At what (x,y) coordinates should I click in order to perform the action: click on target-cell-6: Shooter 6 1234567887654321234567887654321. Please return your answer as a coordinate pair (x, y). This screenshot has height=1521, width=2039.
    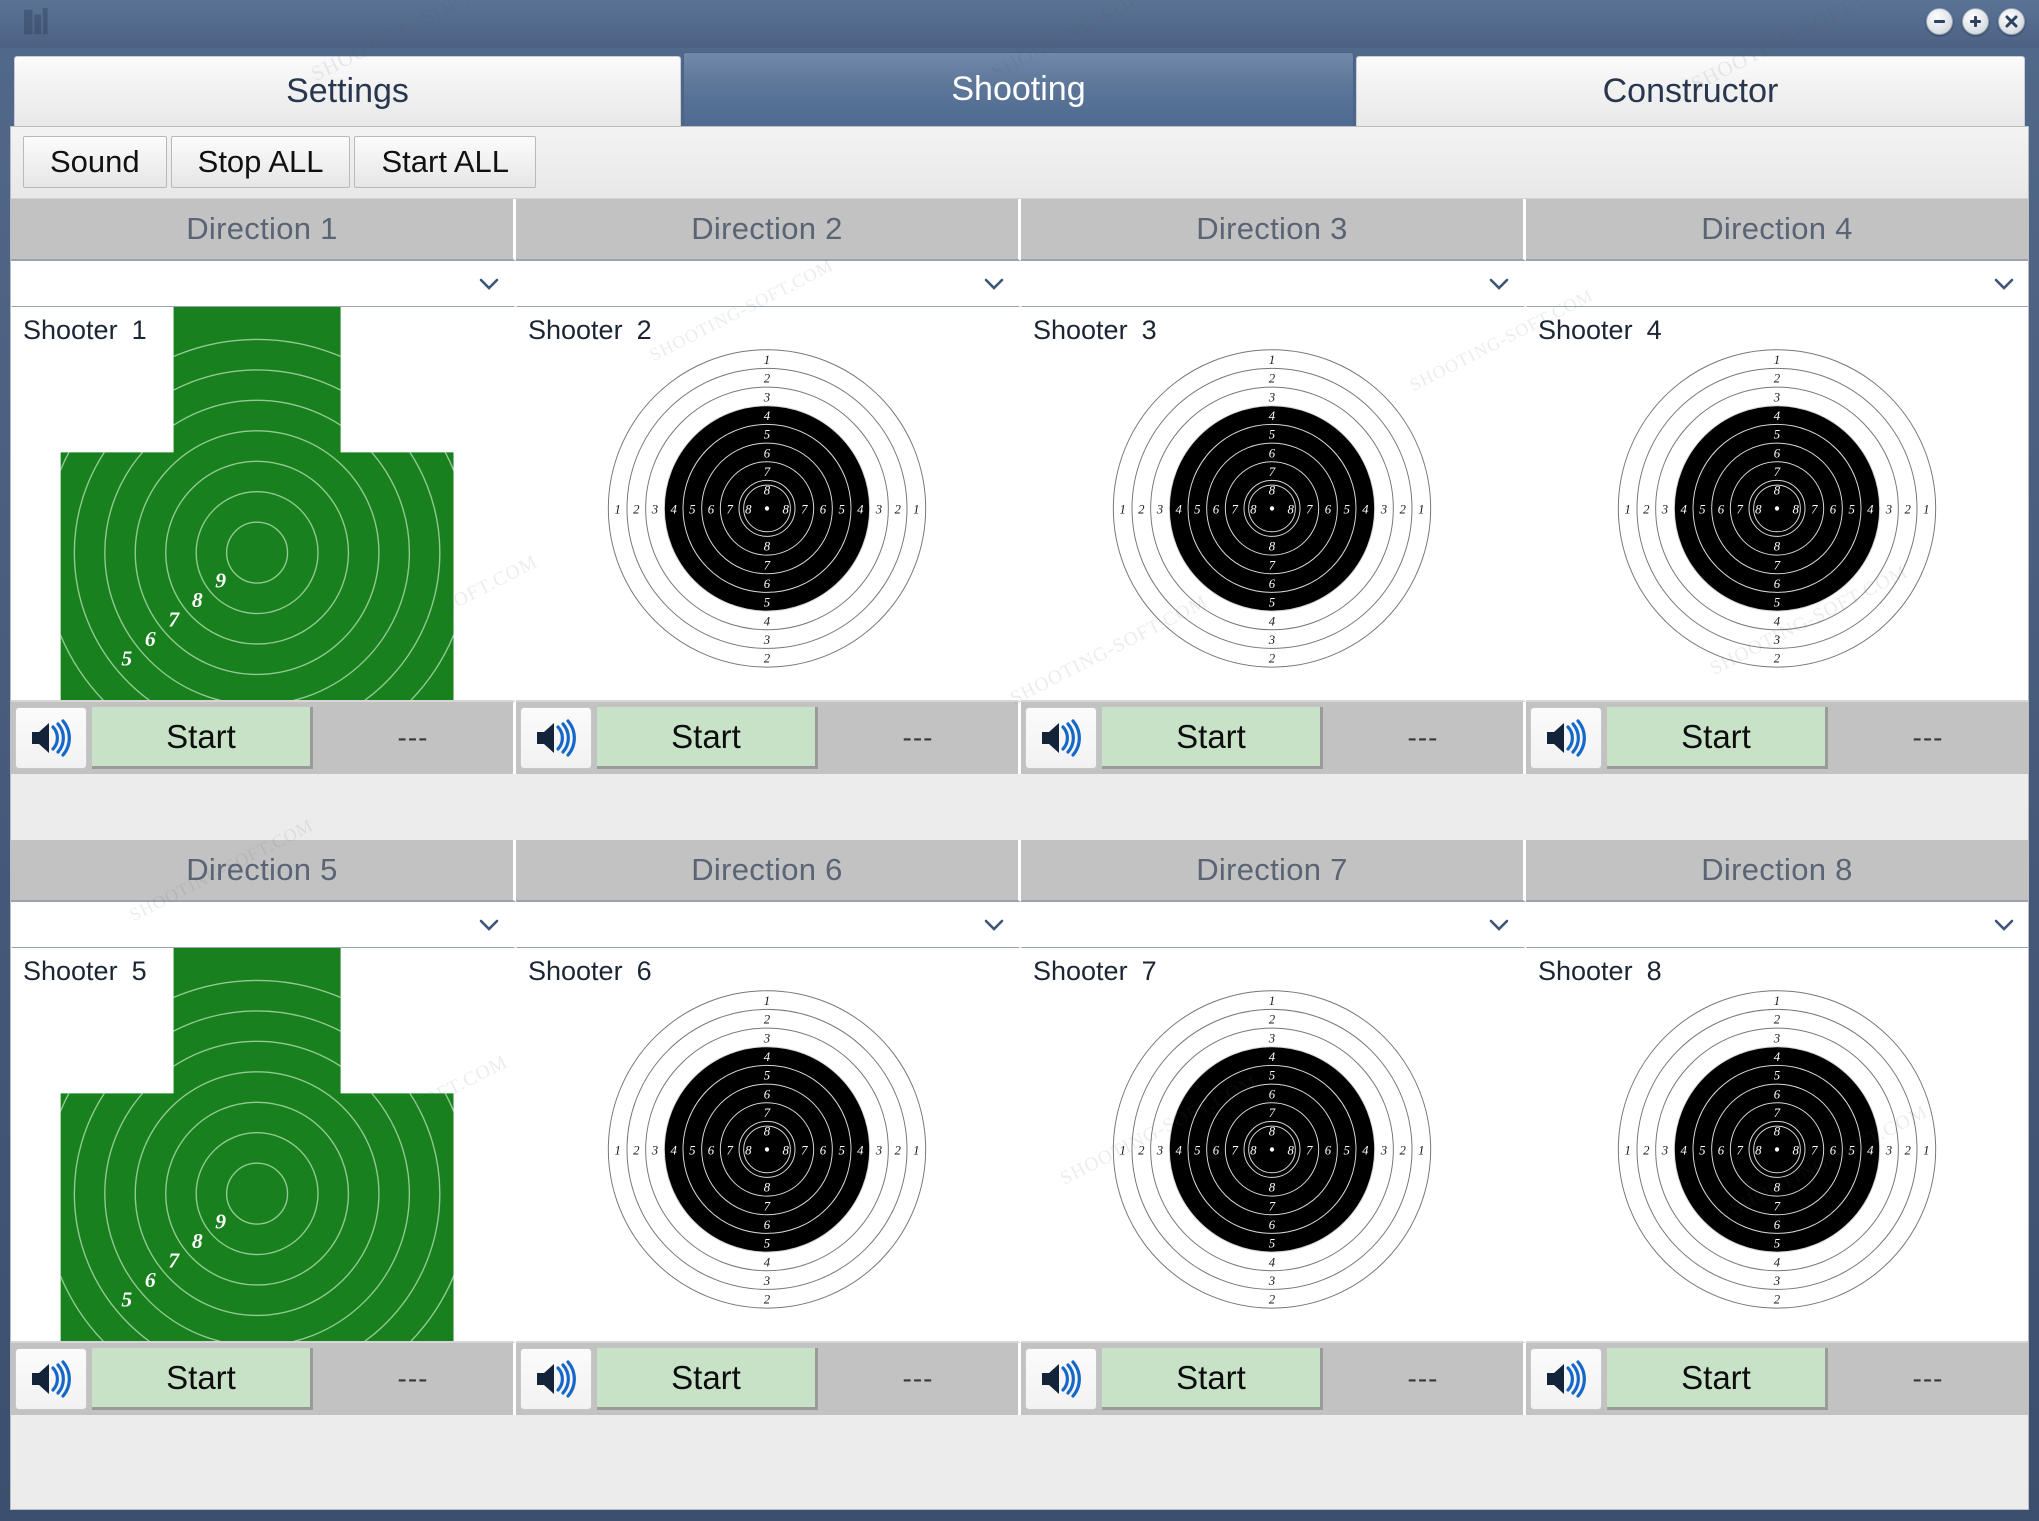
    Looking at the image, I should click on (768, 1145).